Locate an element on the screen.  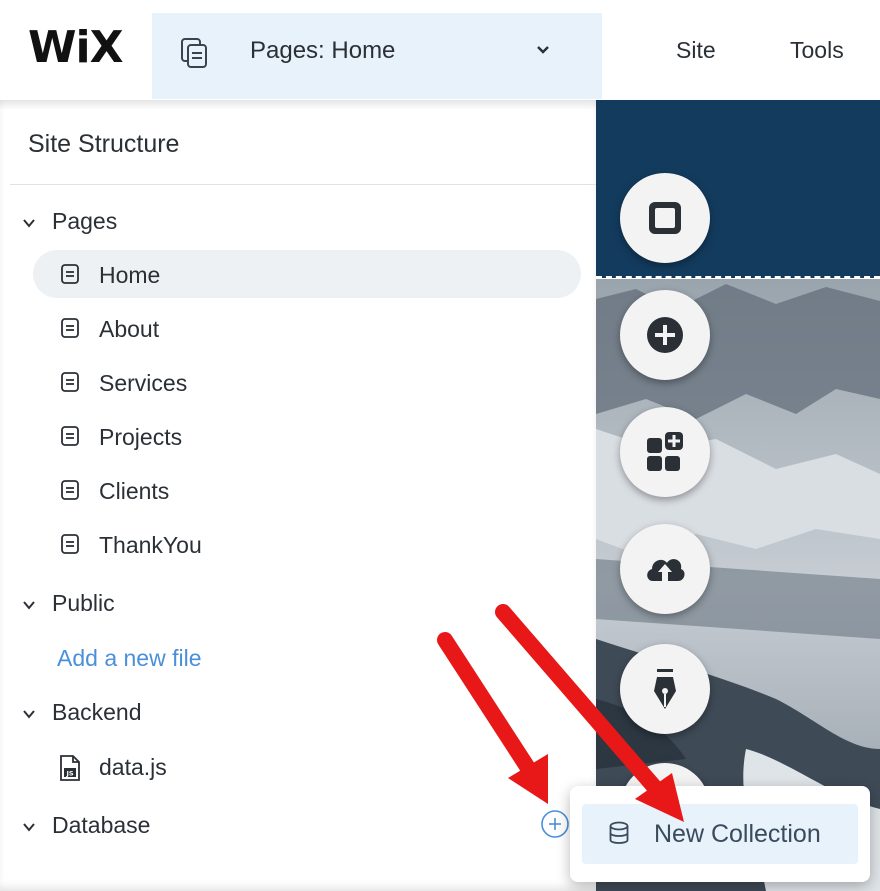
top-bar: WiX Pages: Home Site Tools is located at coordinates (440, 50).